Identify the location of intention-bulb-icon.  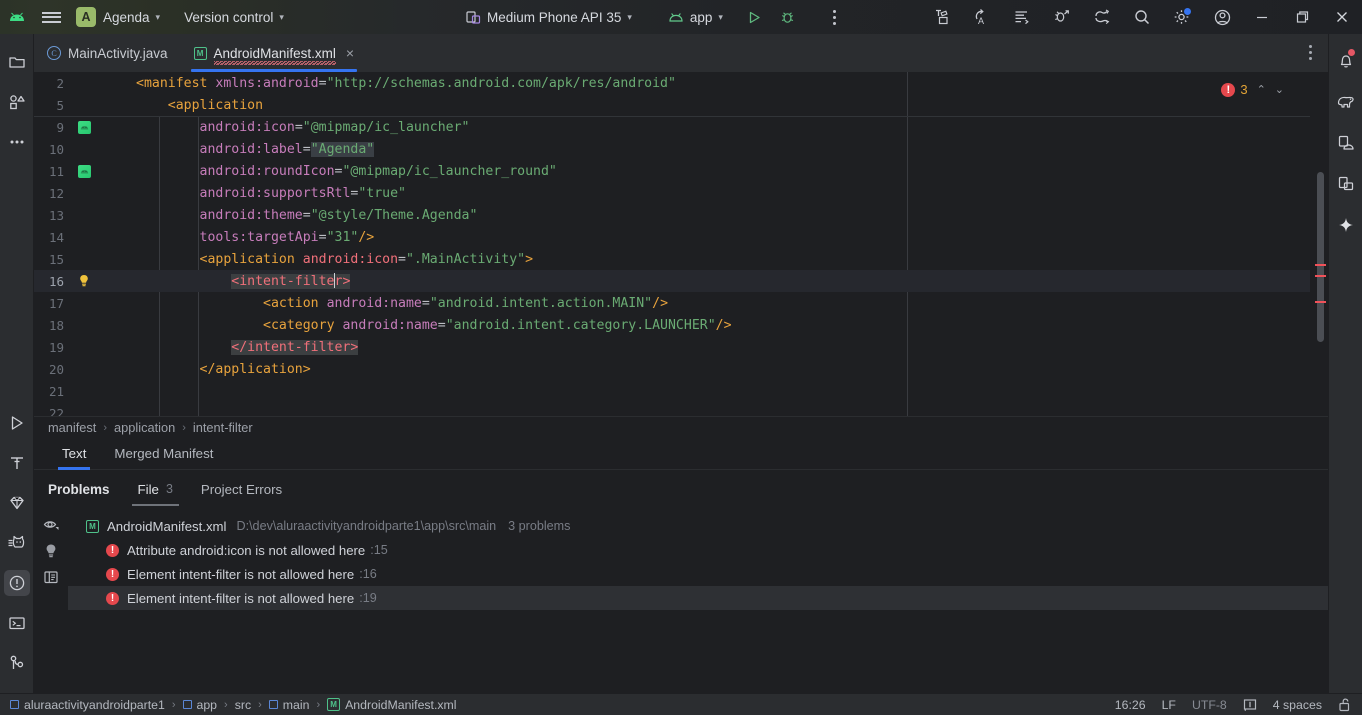
(84, 281).